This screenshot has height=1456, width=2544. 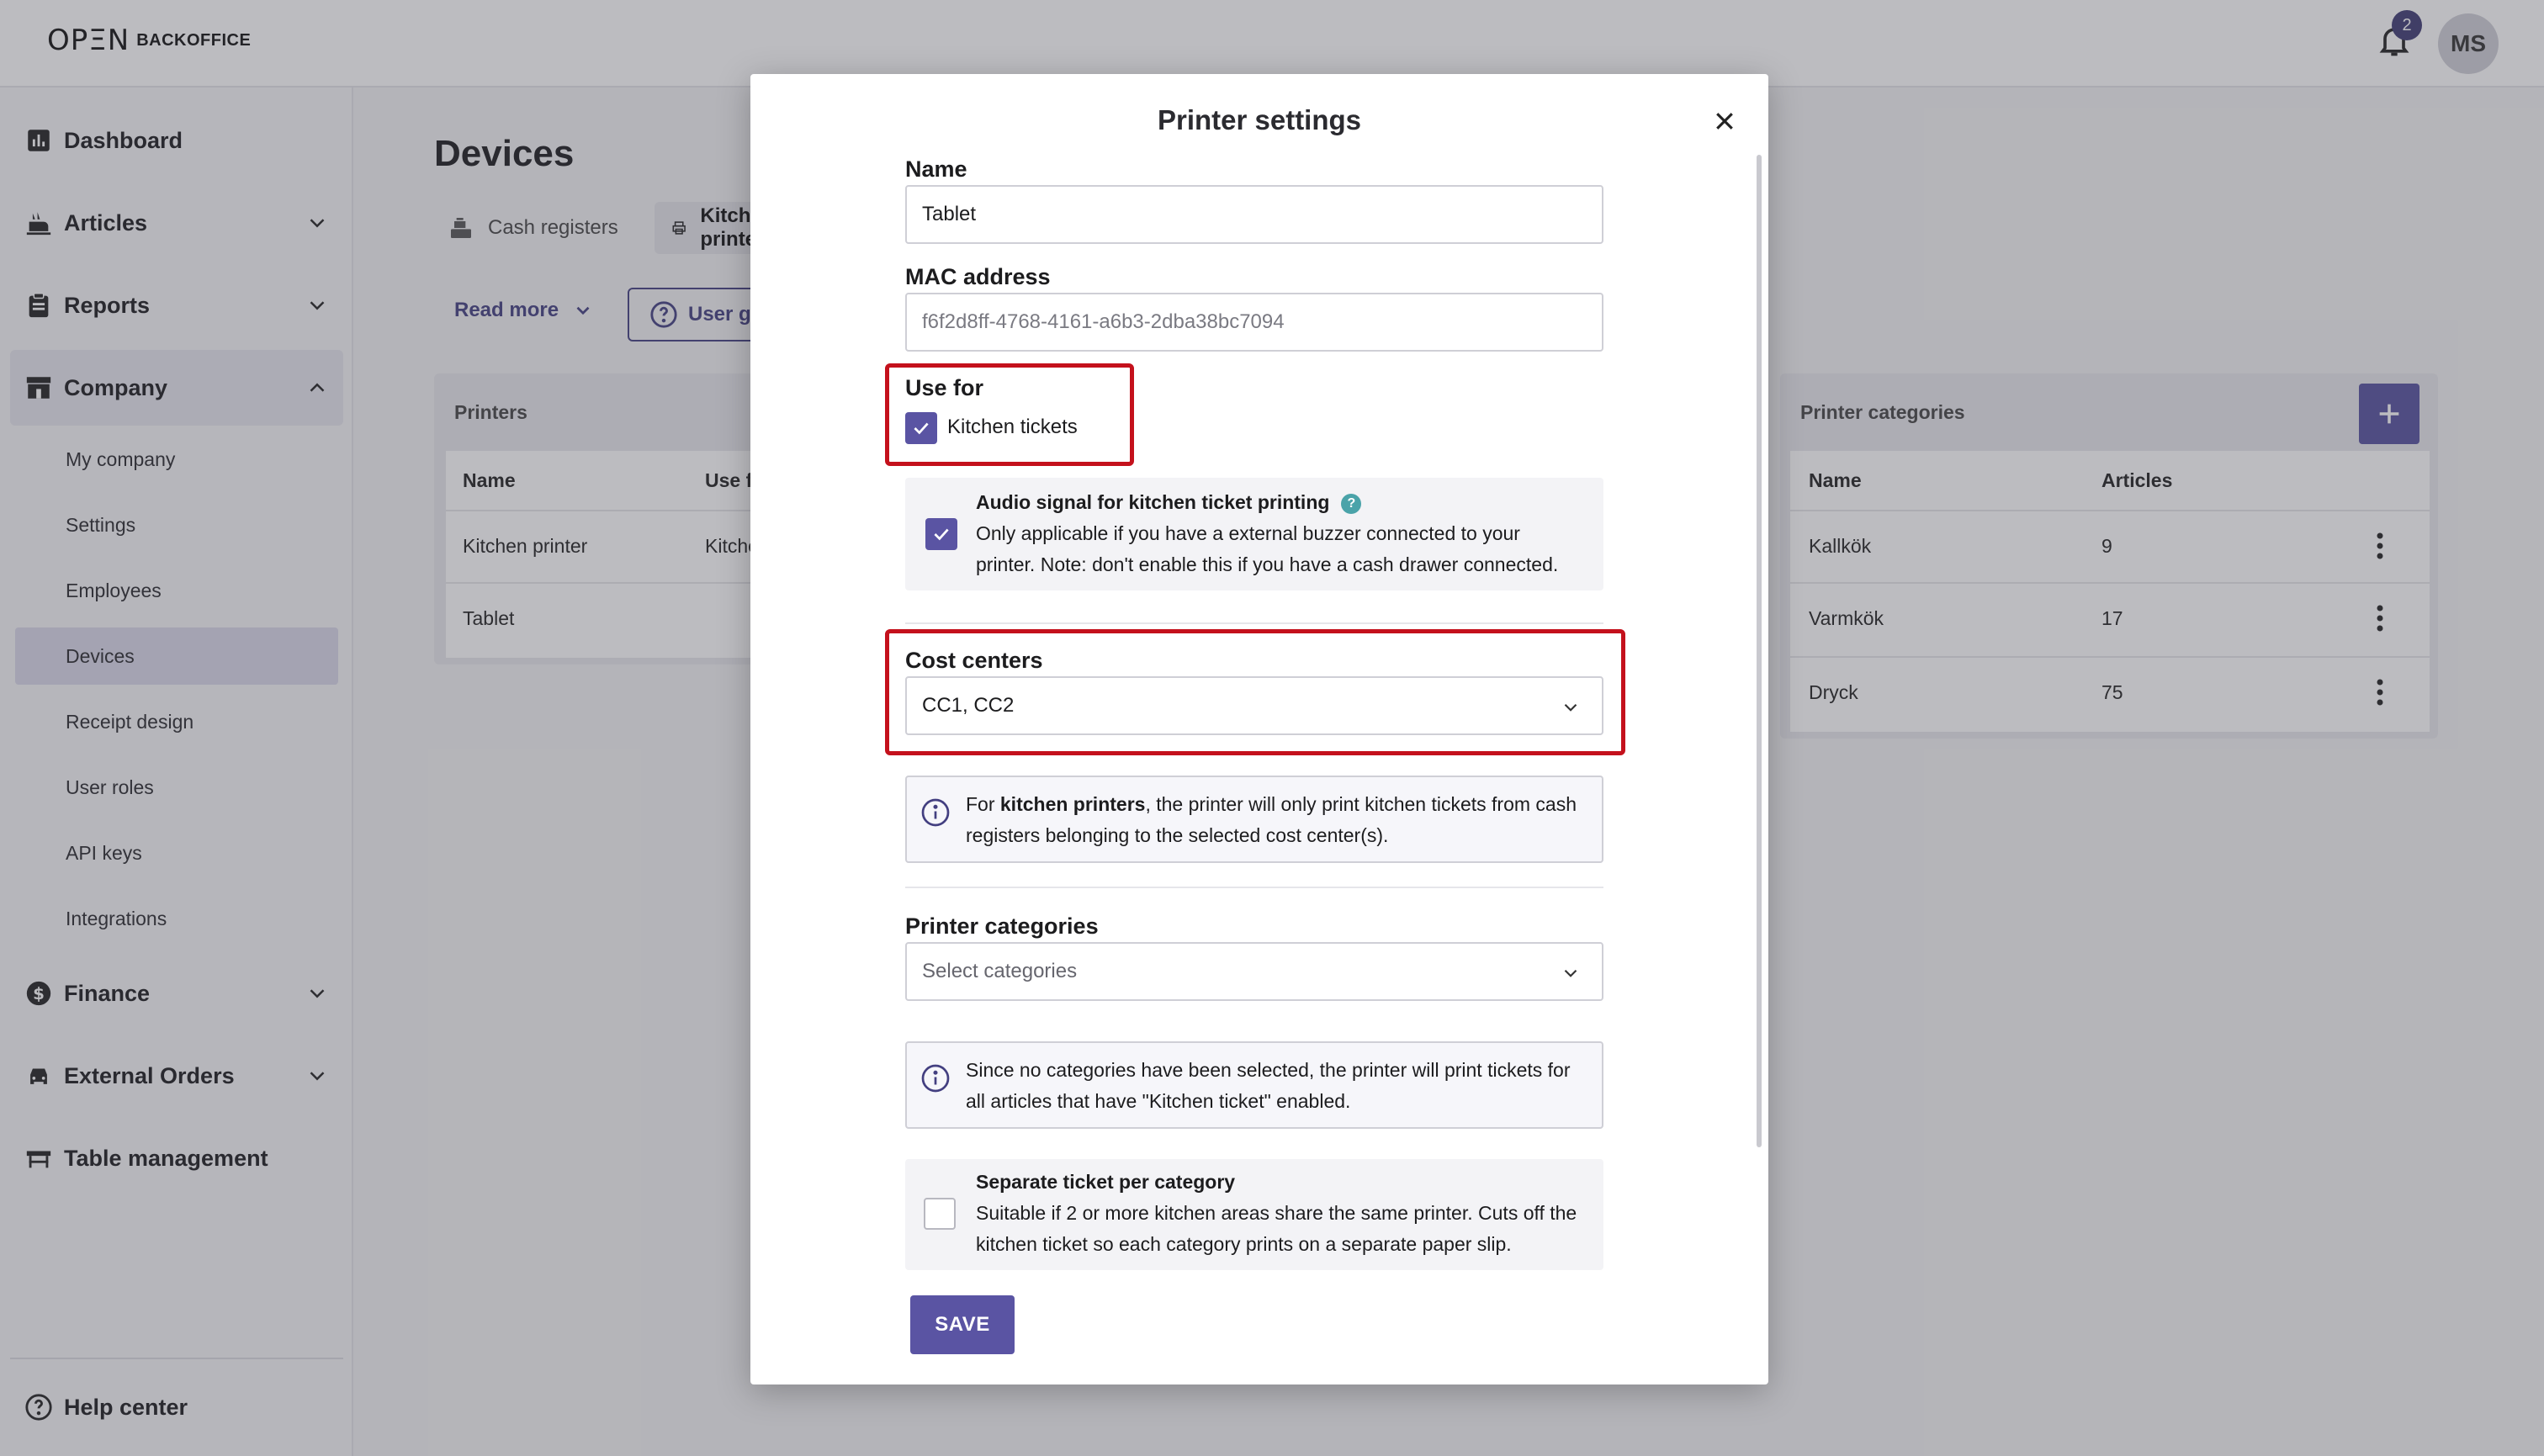 What do you see at coordinates (1012, 427) in the screenshot?
I see `kitchen-tickets-label: Kitchen tickets` at bounding box center [1012, 427].